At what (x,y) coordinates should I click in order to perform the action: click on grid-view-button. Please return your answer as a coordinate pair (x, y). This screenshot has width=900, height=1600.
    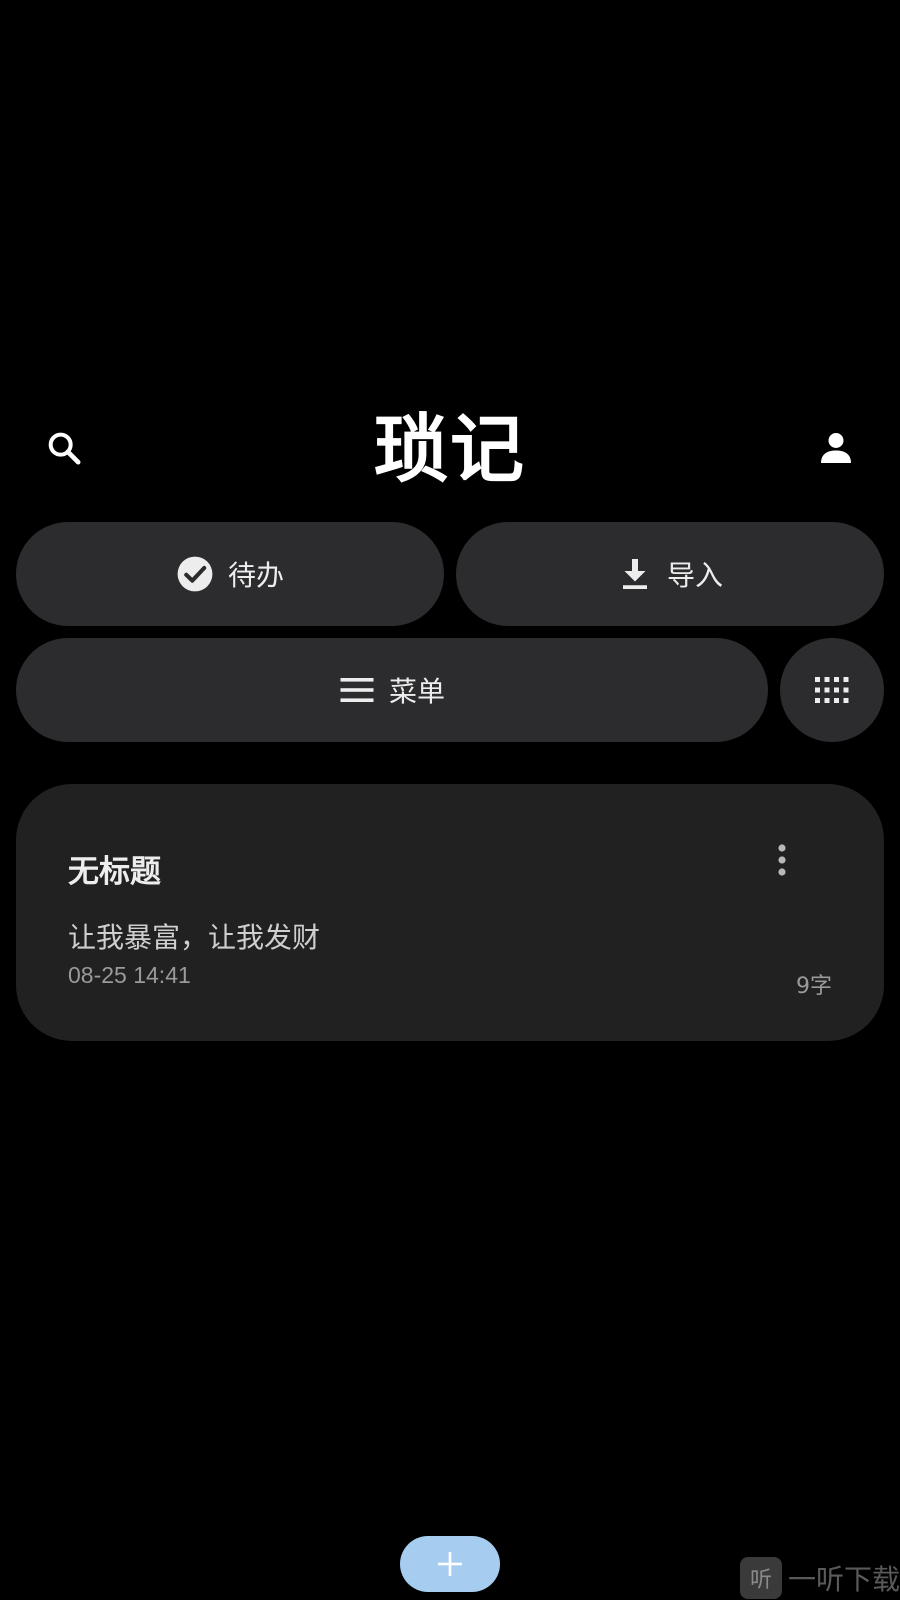
    Looking at the image, I should click on (832, 690).